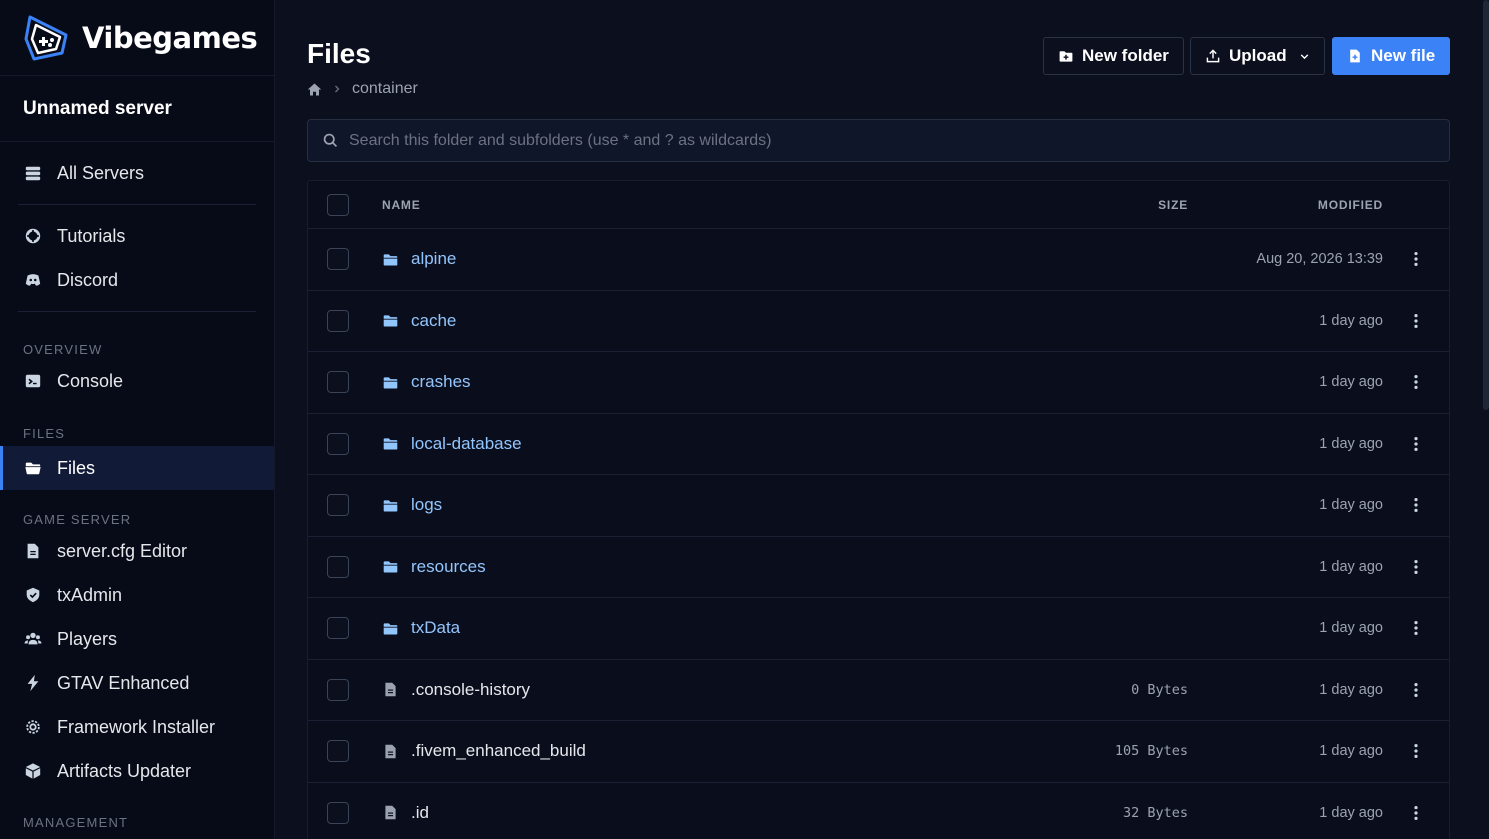 The height and width of the screenshot is (839, 1489). Describe the element at coordinates (385, 89) in the screenshot. I see `breadcrumb-item-container: container` at that location.